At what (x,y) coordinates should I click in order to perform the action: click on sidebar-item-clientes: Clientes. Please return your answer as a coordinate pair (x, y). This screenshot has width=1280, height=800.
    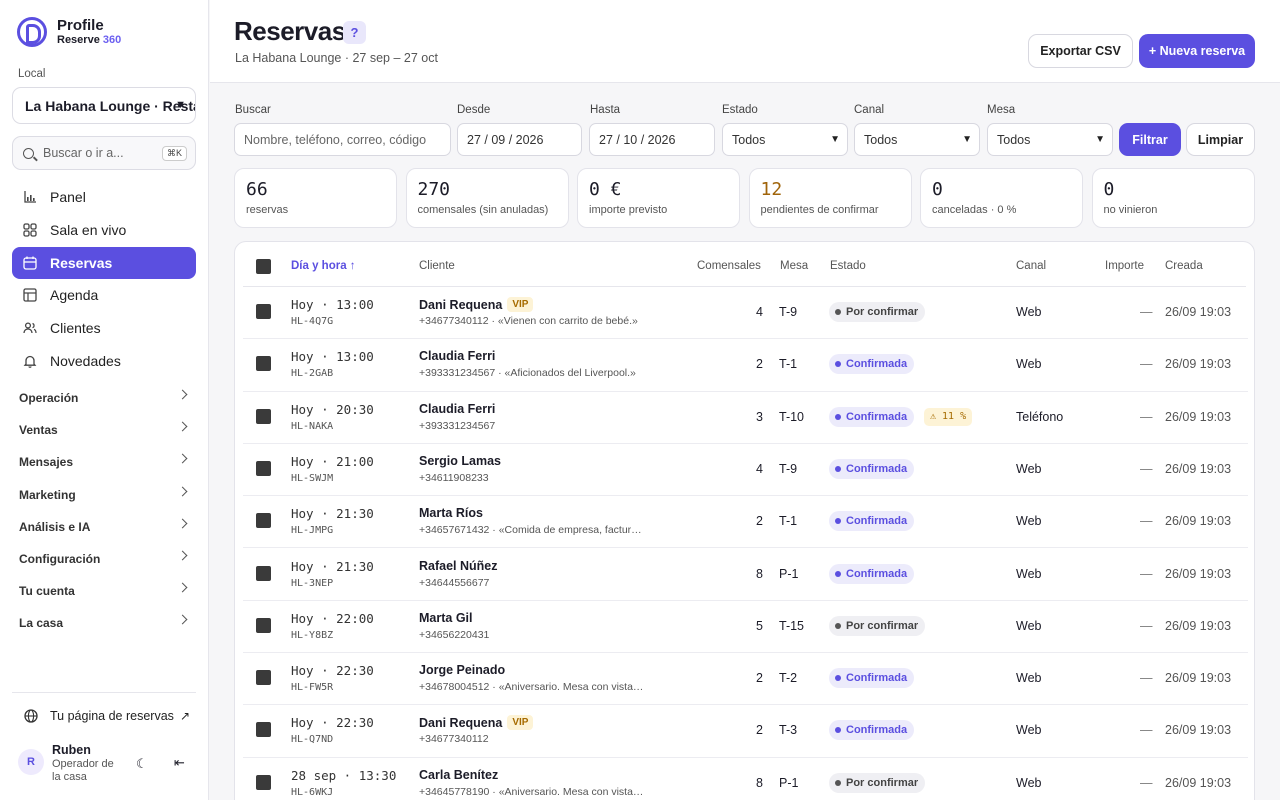
    Looking at the image, I should click on (104, 328).